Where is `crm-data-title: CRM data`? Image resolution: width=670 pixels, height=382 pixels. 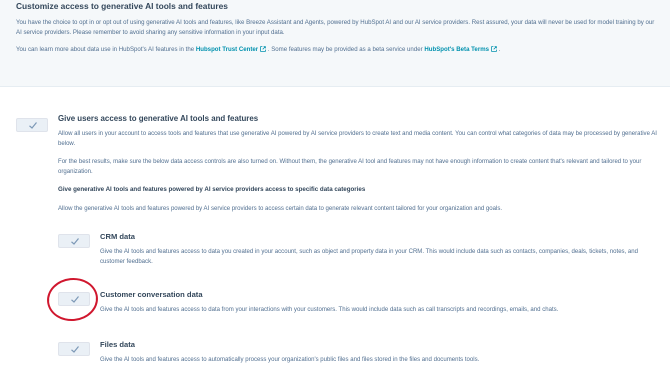
crm-data-title: CRM data is located at coordinates (118, 236).